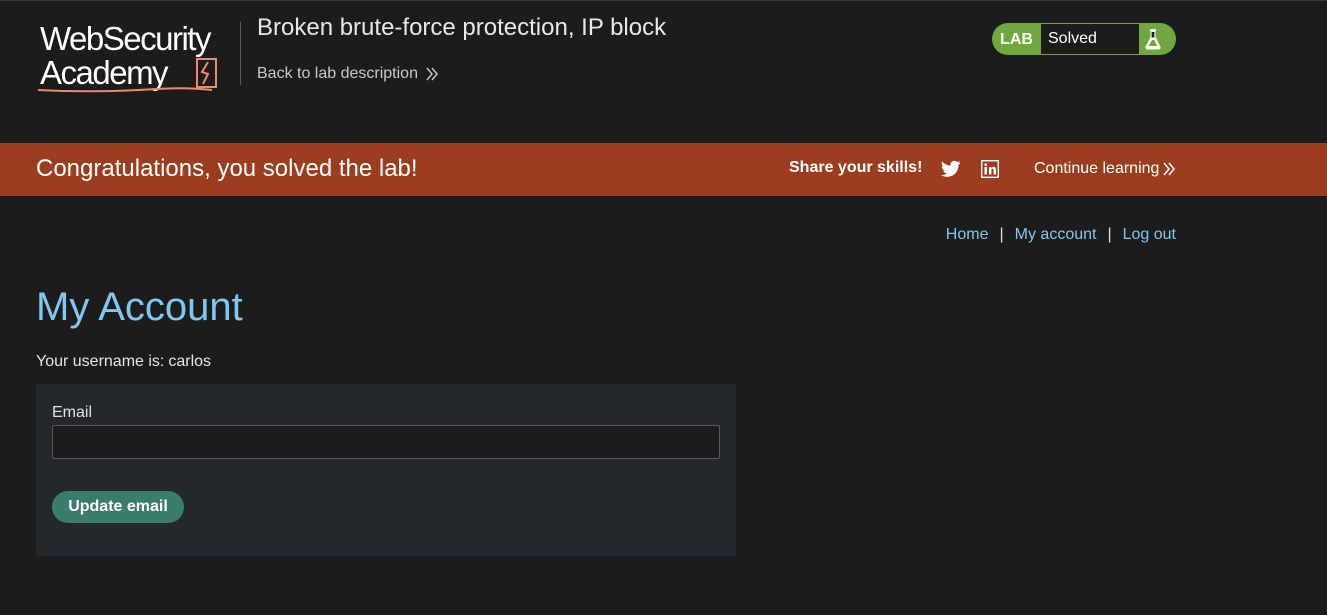  What do you see at coordinates (990, 171) in the screenshot?
I see `linkedin-icon` at bounding box center [990, 171].